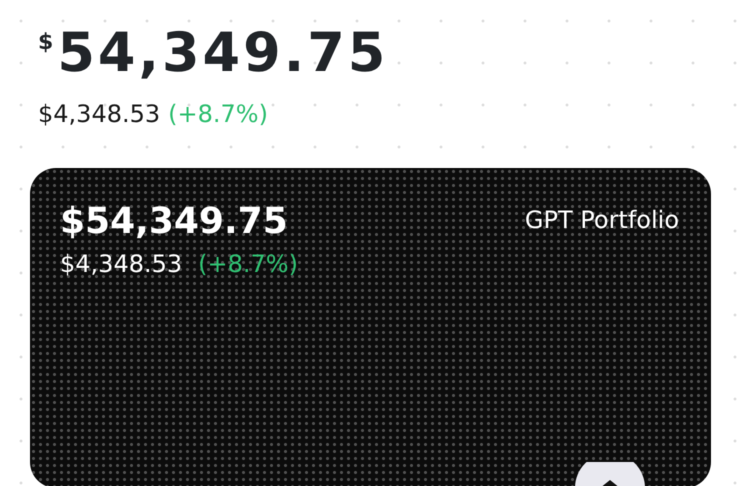  What do you see at coordinates (218, 114) in the screenshot?
I see `change-percent: (+8.7%)` at bounding box center [218, 114].